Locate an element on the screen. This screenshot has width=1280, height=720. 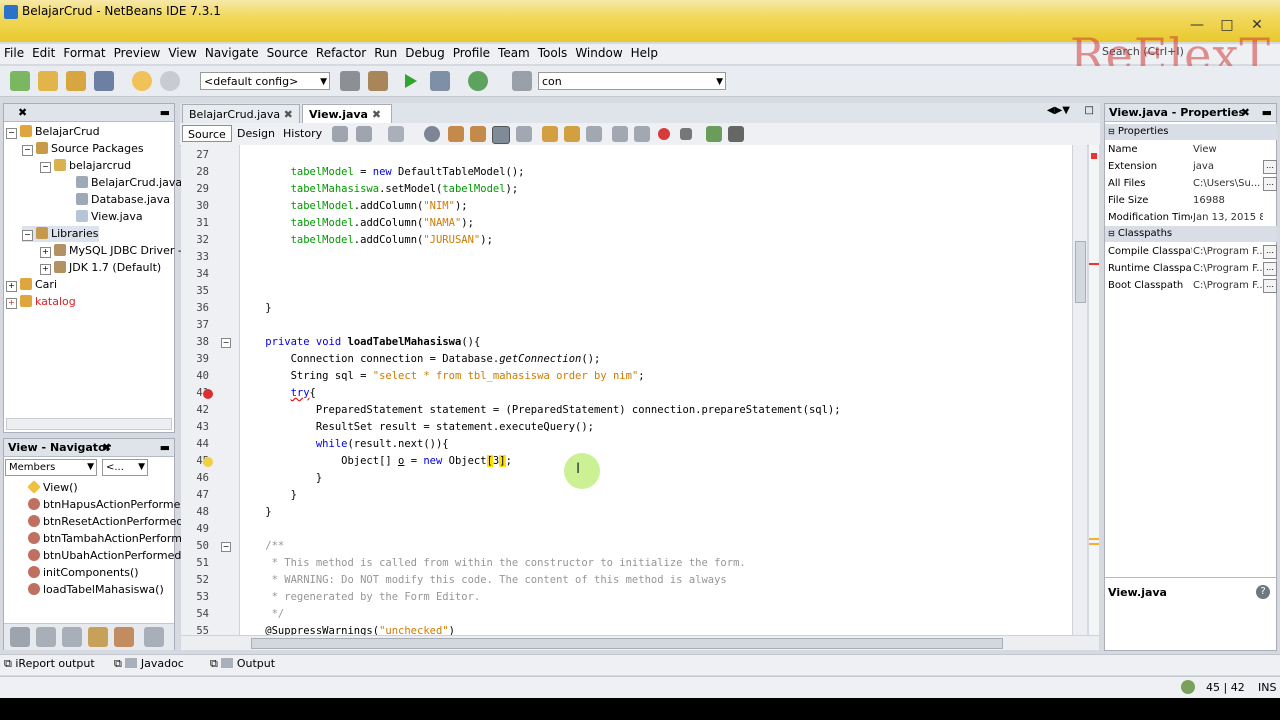
maximize-icon: □ is located at coordinates (1089, 110).